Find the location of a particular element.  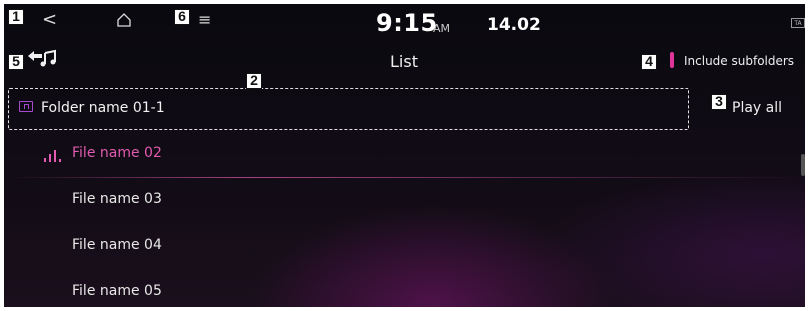

callout-6: 6 is located at coordinates (182, 17).